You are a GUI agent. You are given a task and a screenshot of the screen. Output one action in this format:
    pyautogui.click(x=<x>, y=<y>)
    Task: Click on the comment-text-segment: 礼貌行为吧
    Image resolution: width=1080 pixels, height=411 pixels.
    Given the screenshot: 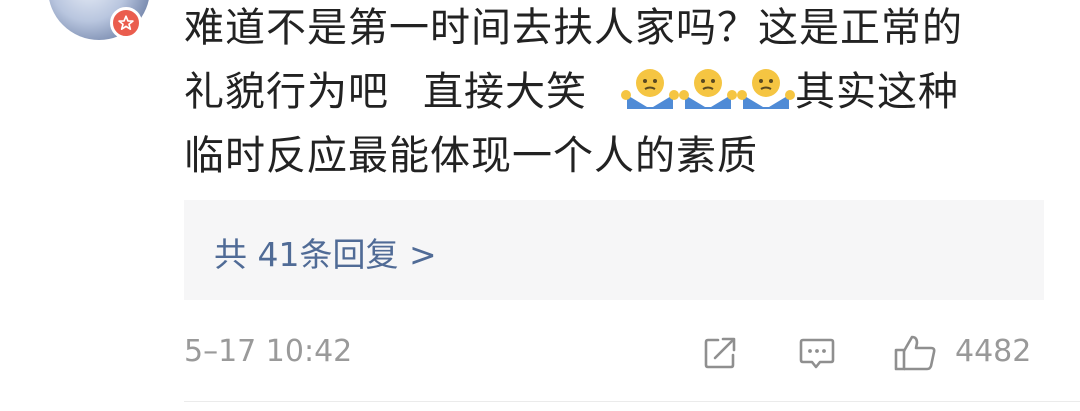 What is the action you would take?
    pyautogui.click(x=286, y=92)
    